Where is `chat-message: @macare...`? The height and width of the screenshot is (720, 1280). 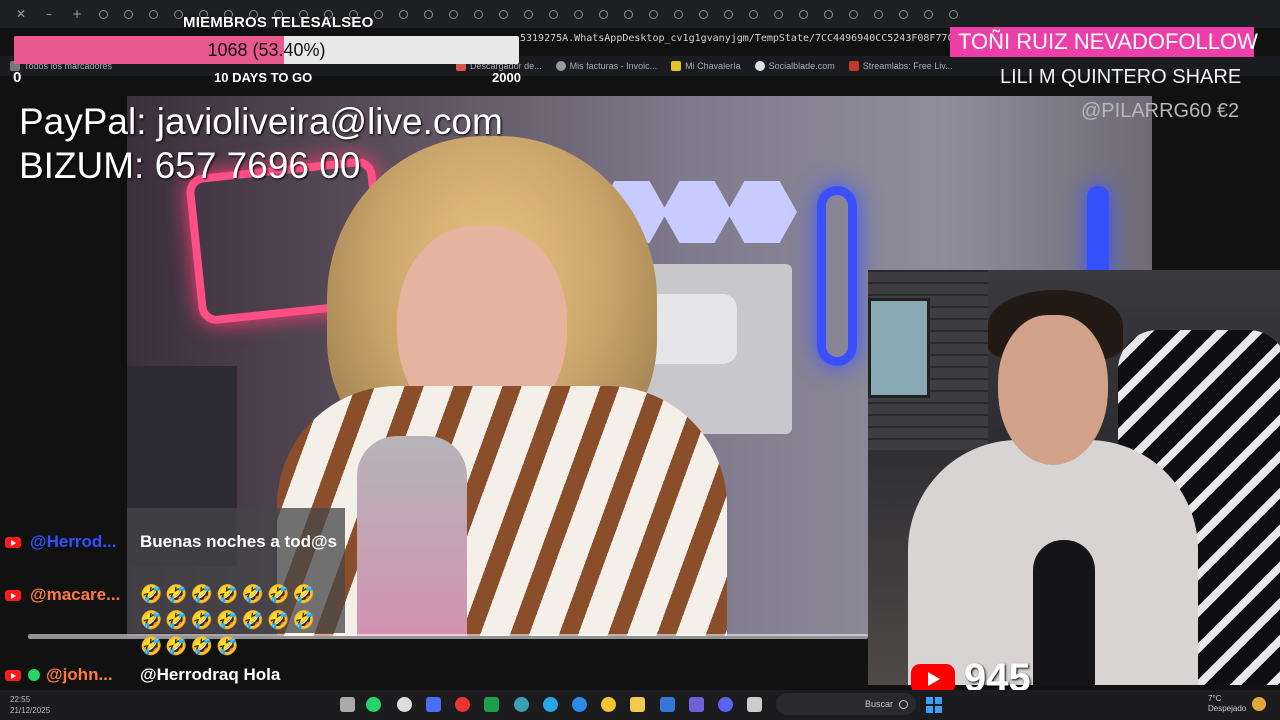 chat-message: @macare... is located at coordinates (65, 595).